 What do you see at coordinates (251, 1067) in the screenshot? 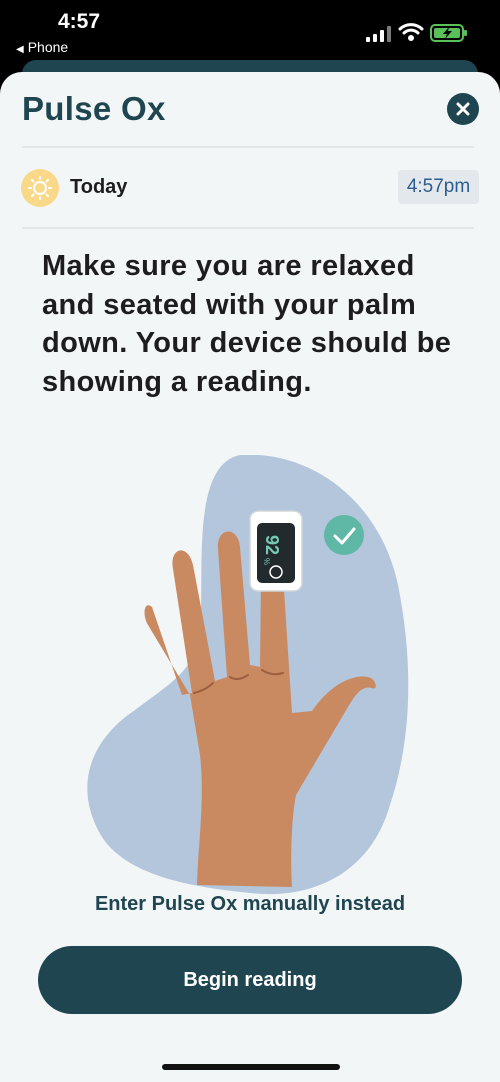
I see `home-indicator` at bounding box center [251, 1067].